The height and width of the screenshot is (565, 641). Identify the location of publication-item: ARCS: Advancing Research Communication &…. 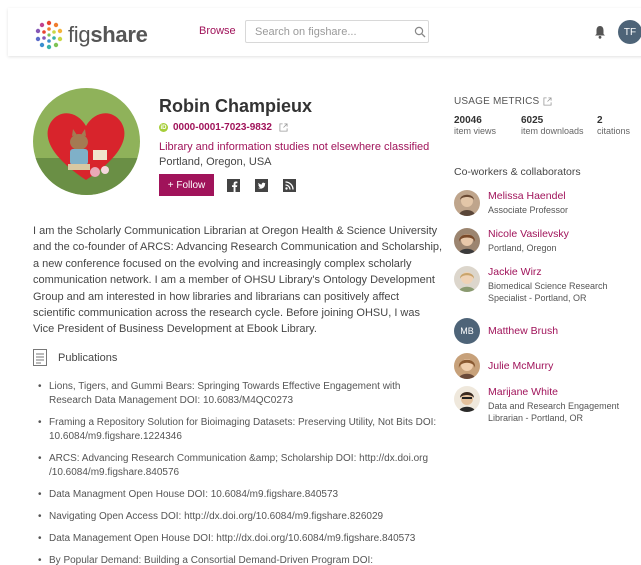
(239, 466).